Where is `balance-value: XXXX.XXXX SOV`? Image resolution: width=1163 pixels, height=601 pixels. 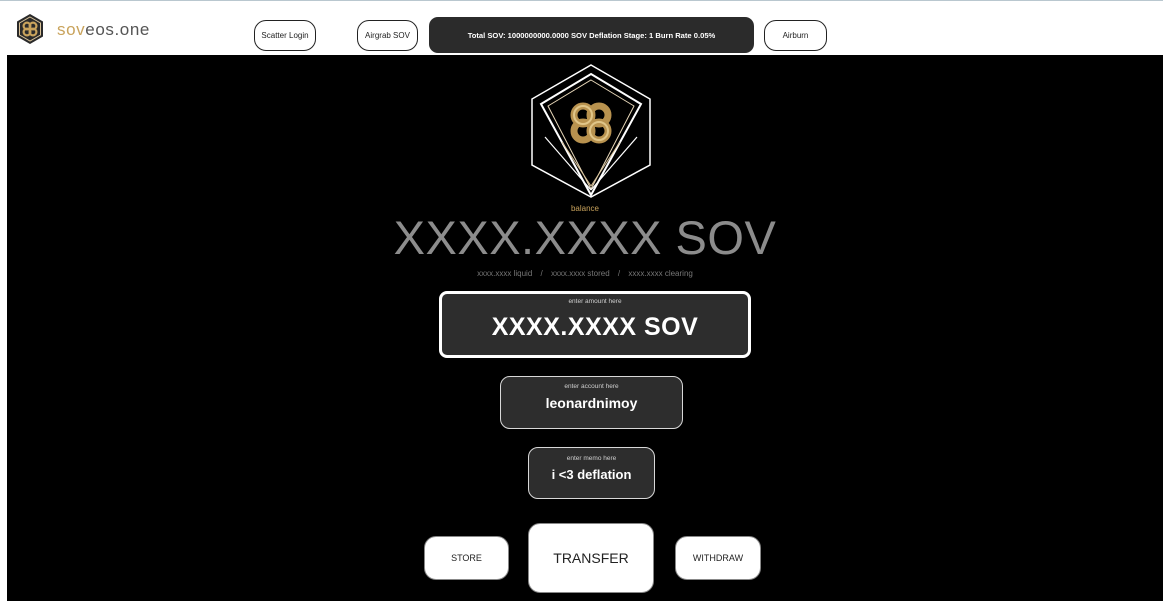 balance-value: XXXX.XXXX SOV is located at coordinates (585, 237).